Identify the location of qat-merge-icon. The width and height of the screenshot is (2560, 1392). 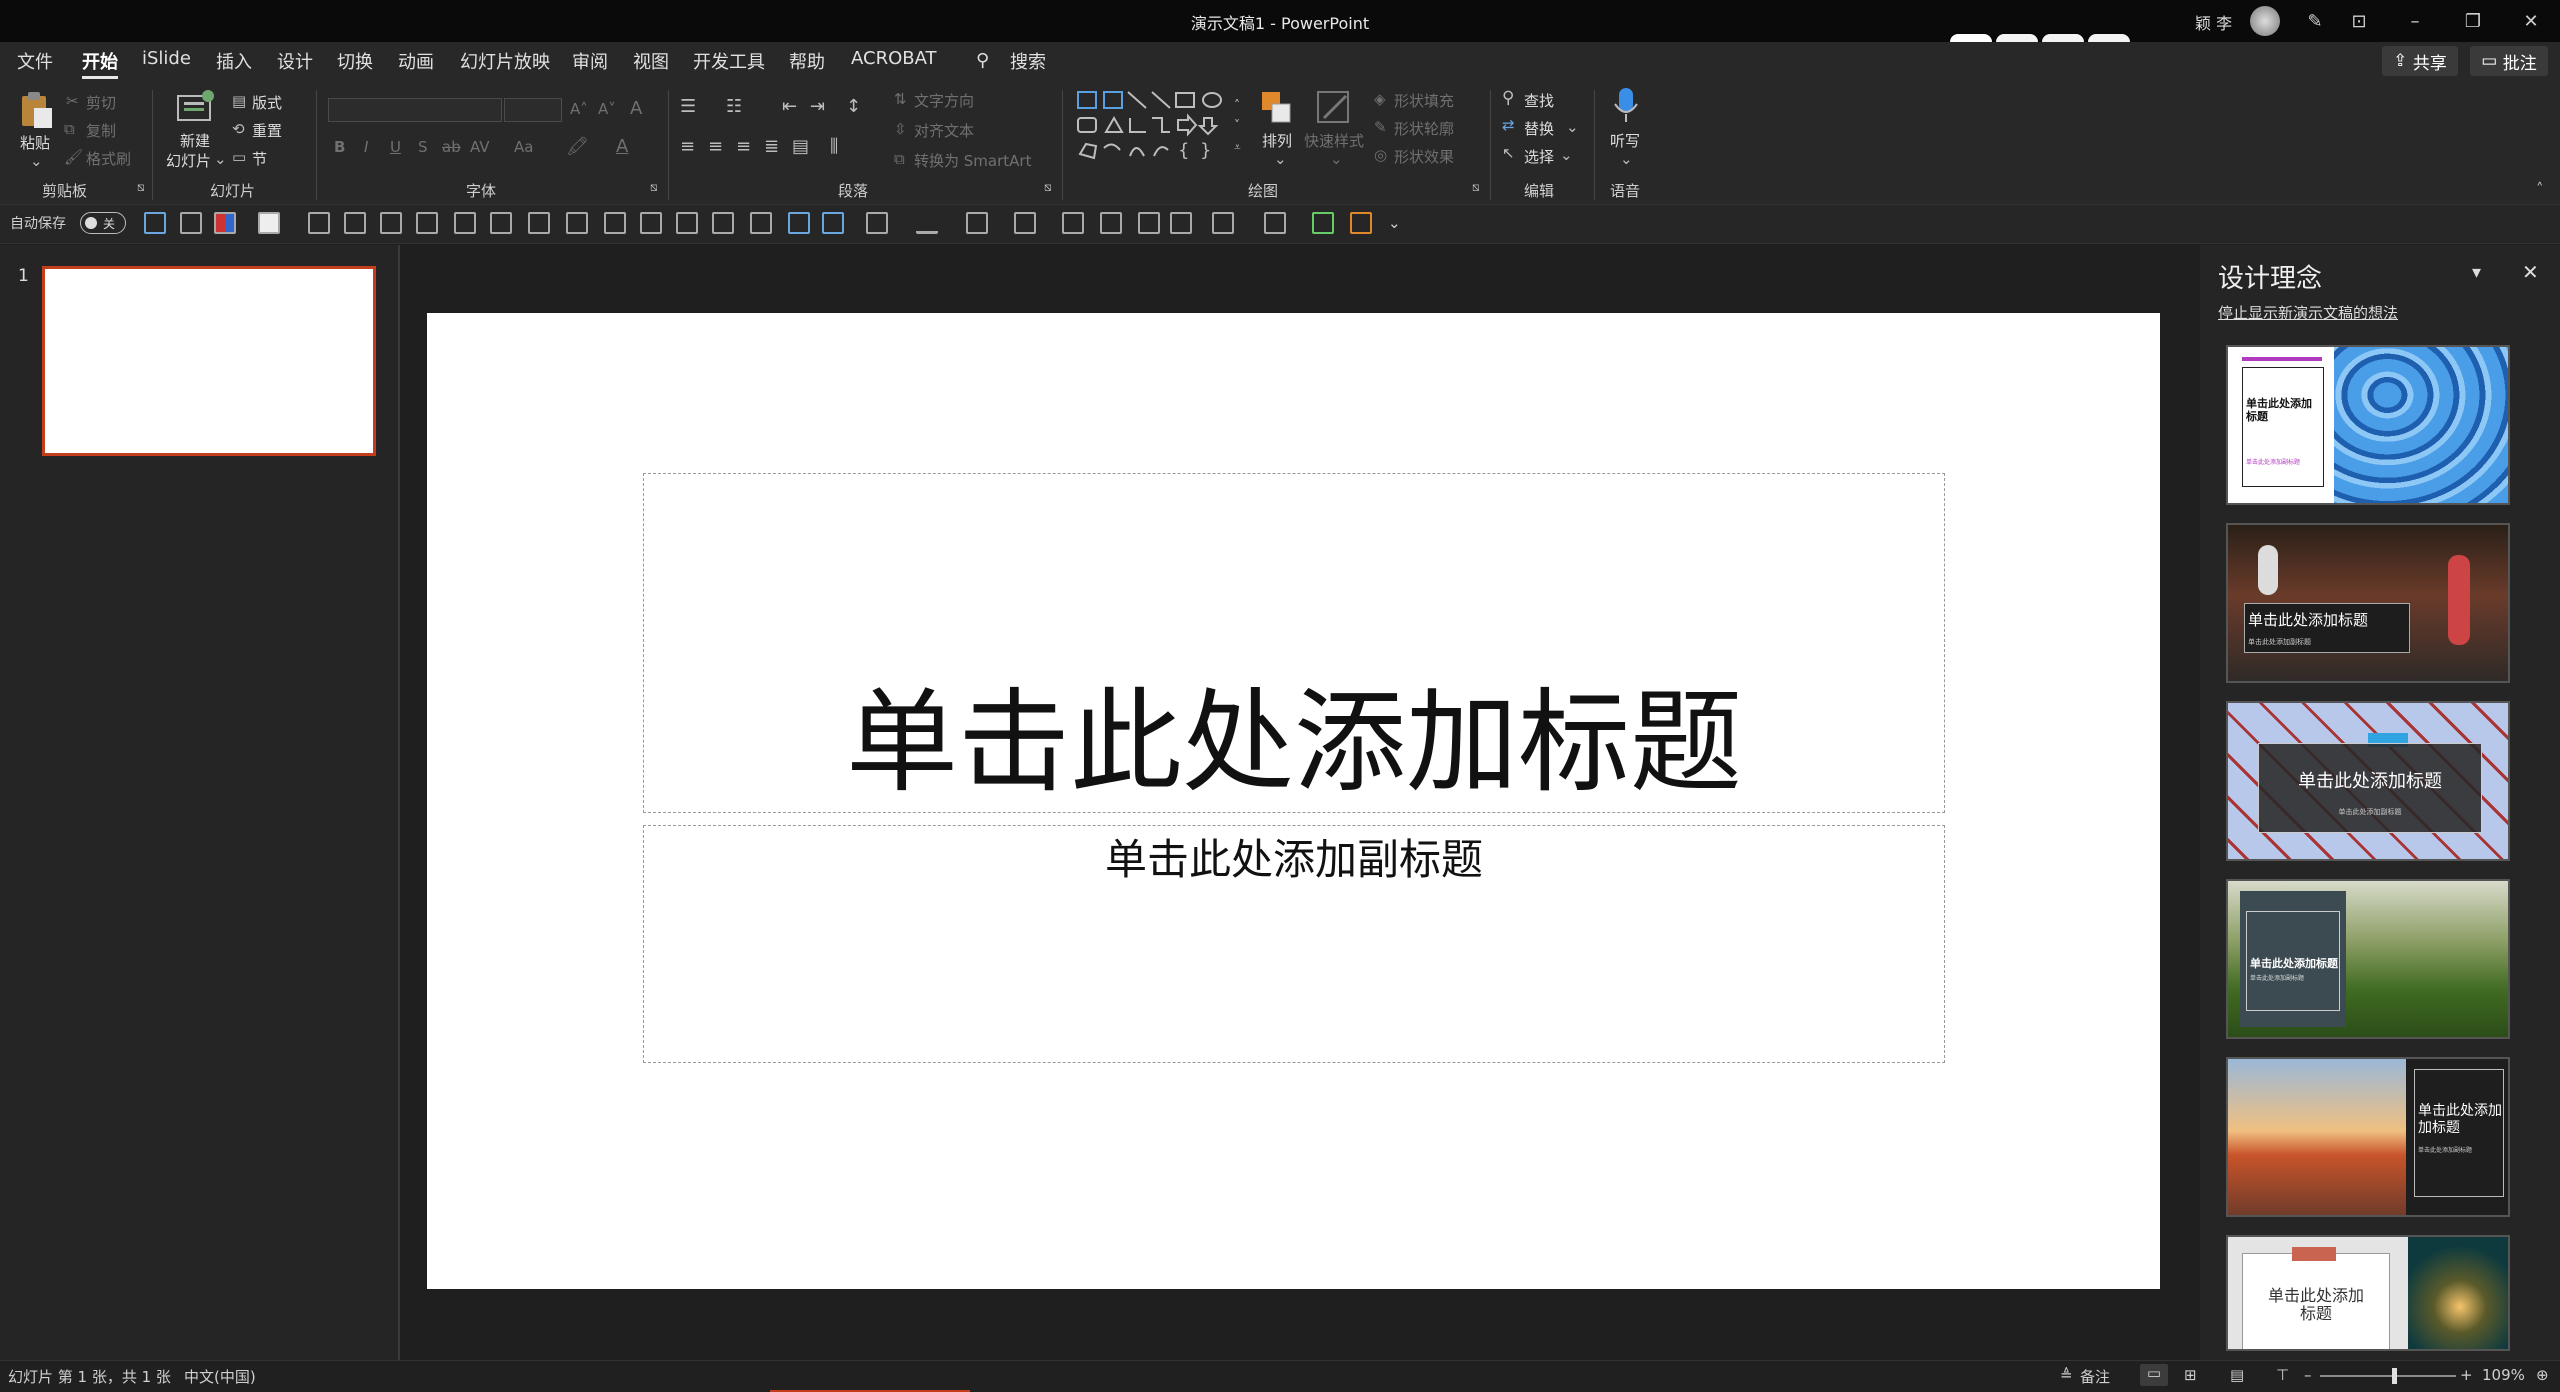
(1181, 223).